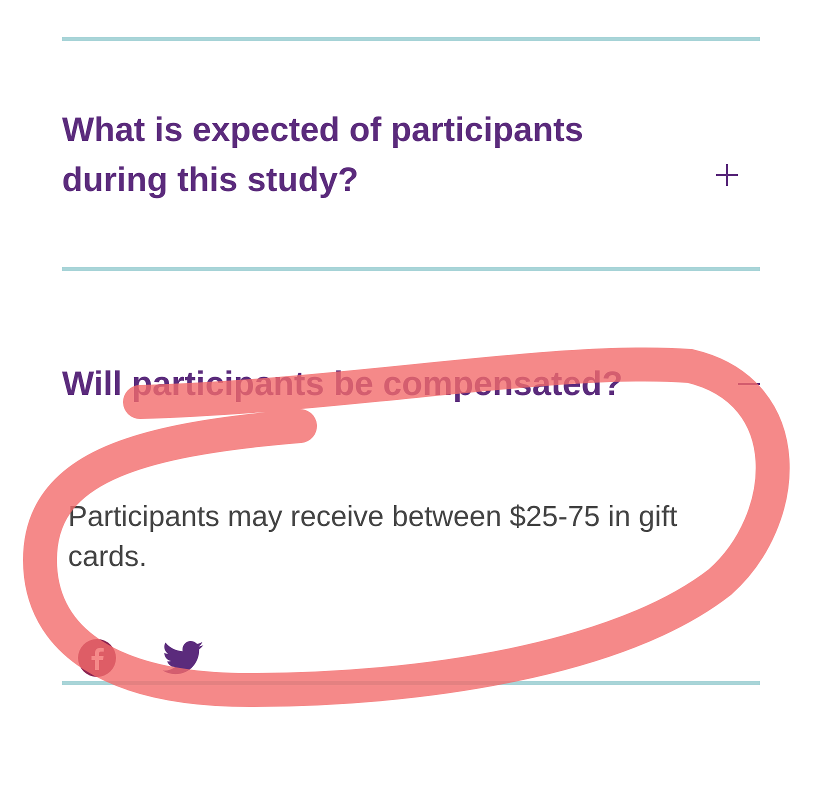 The height and width of the screenshot is (788, 822). I want to click on expand-icon, so click(727, 175).